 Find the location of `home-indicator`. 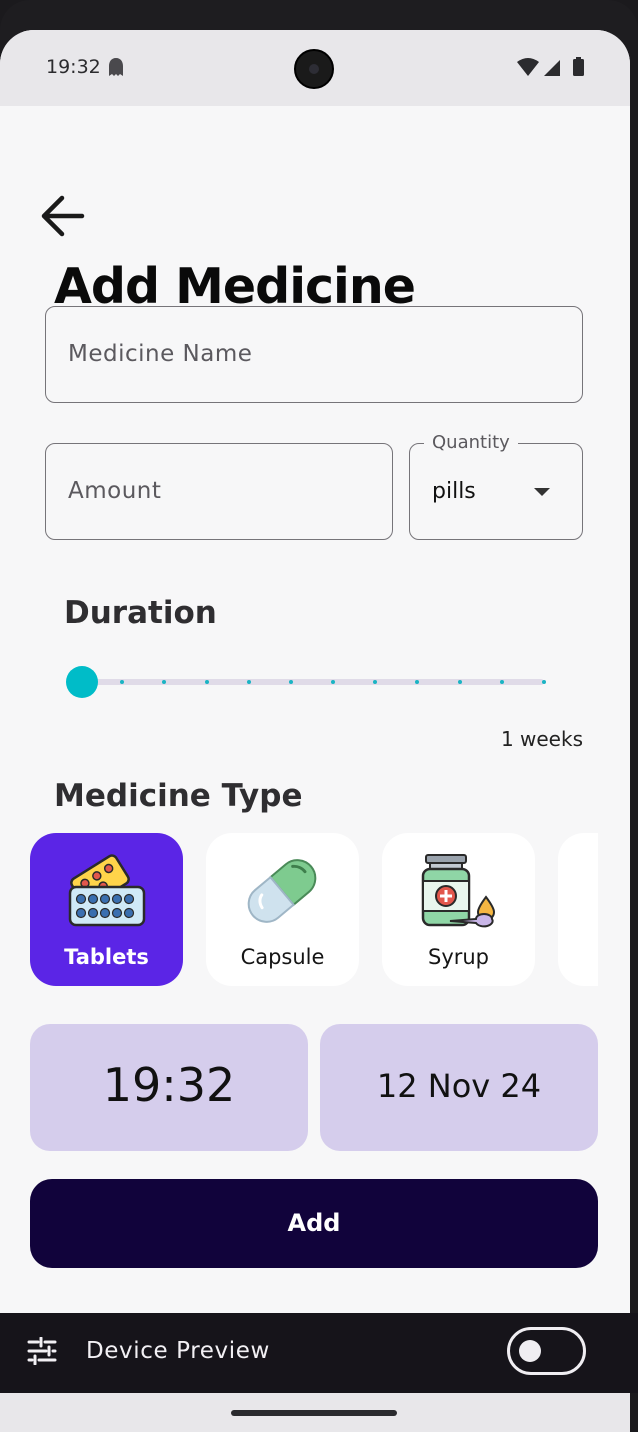

home-indicator is located at coordinates (314, 1413).